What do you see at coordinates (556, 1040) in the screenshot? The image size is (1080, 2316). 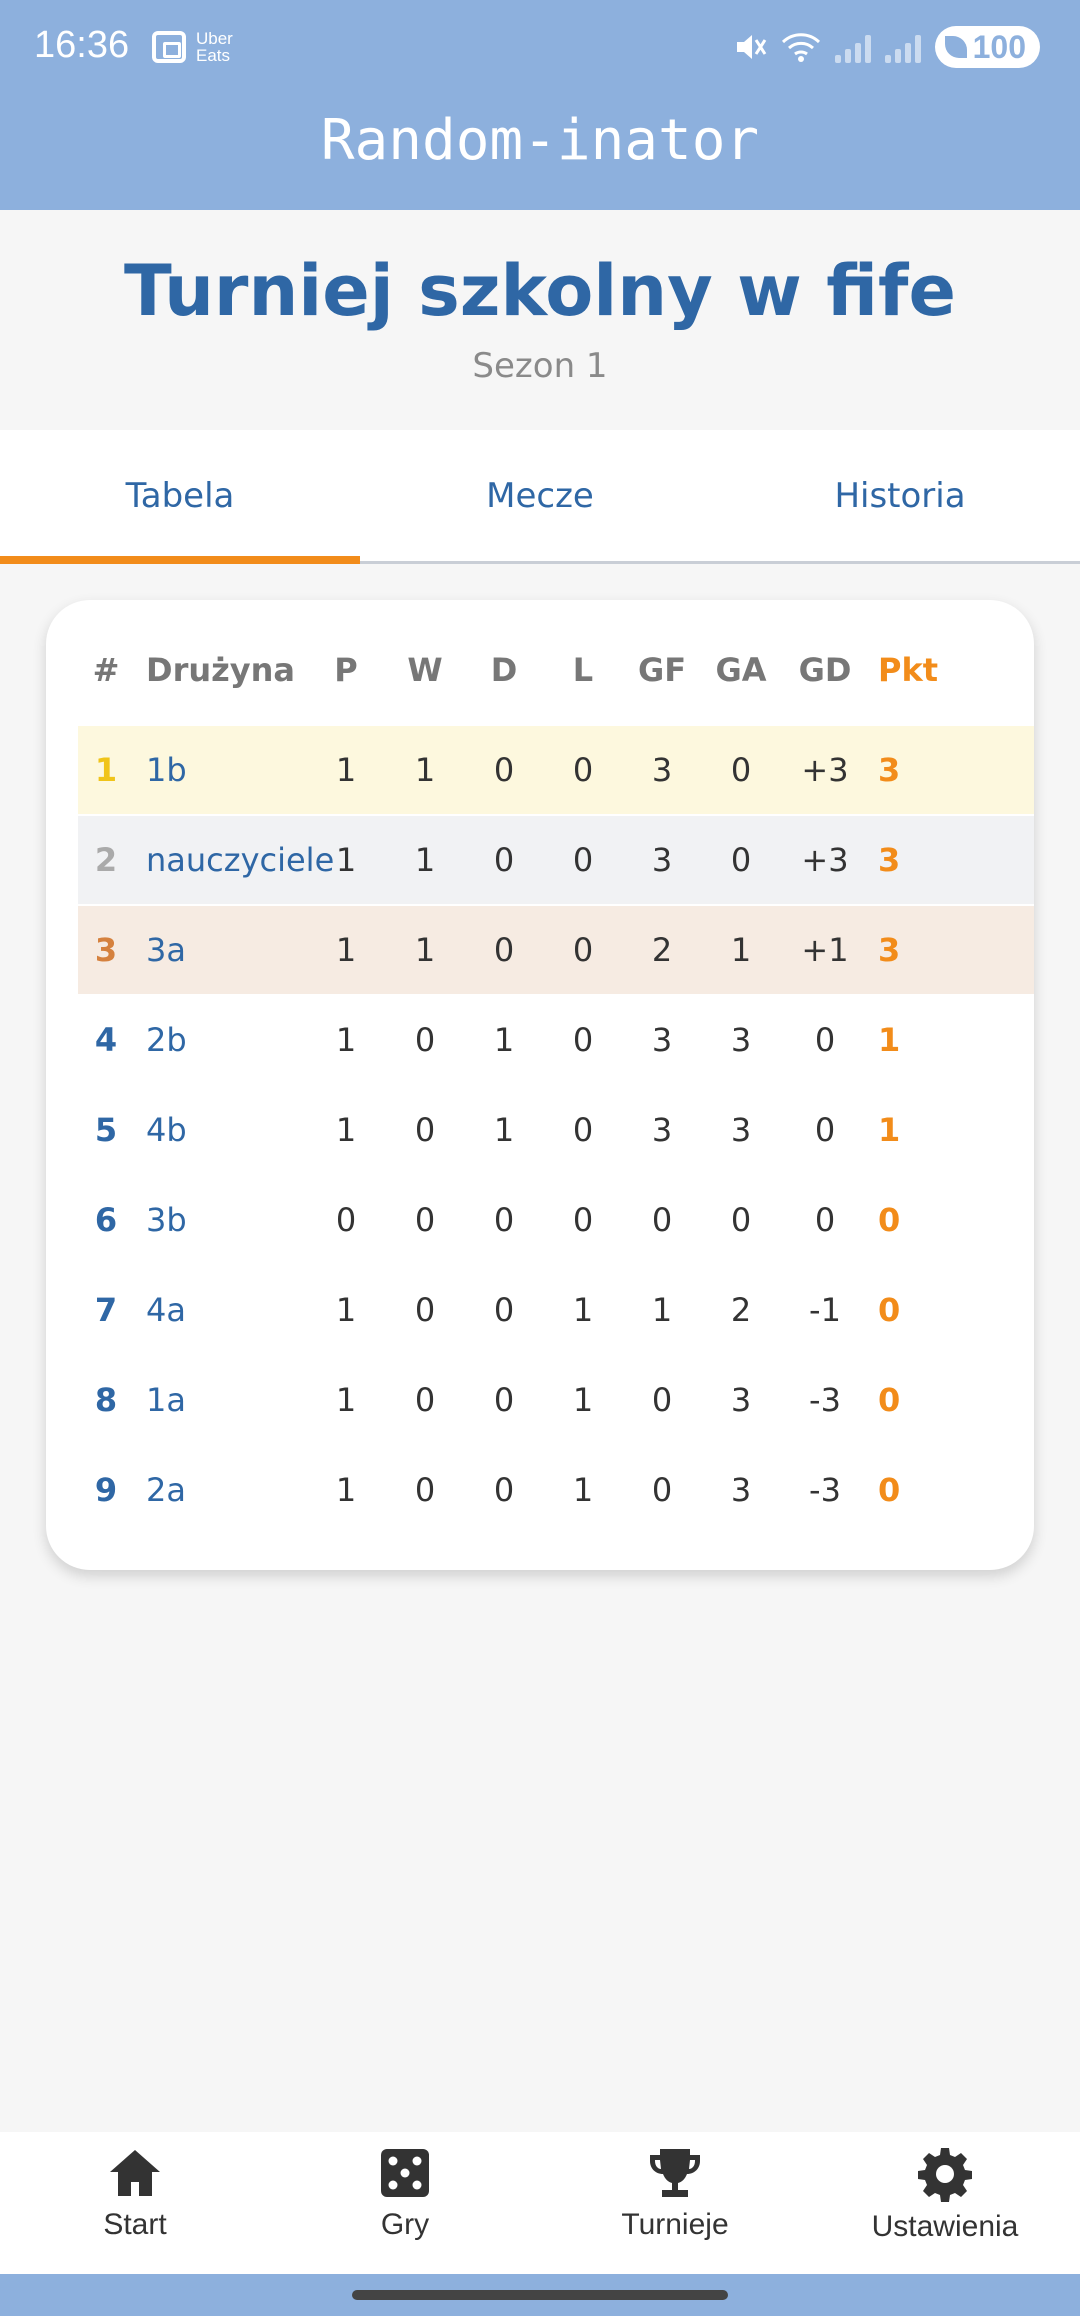 I see `table-row: 4 2b 1 0 1 0 3 3 0 1` at bounding box center [556, 1040].